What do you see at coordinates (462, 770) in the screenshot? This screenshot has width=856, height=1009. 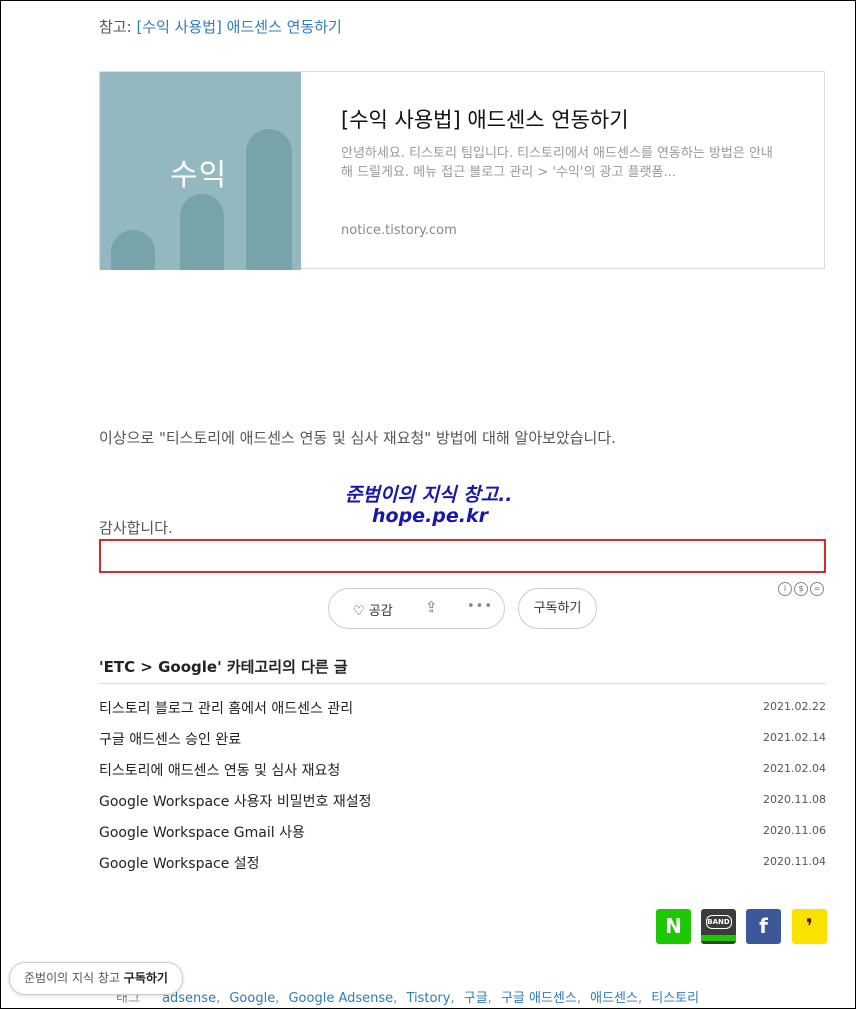 I see `related-post: 티스토리에 애드센스 연동 및 심사 재요청 2021.02.04` at bounding box center [462, 770].